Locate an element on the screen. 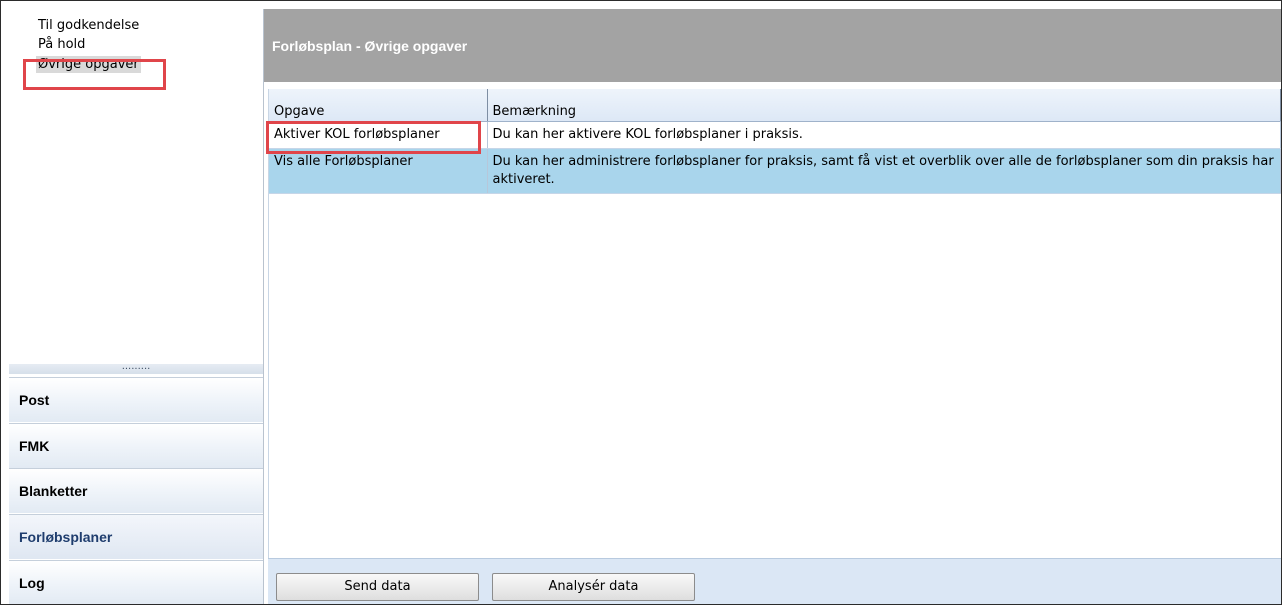 Image resolution: width=1282 pixels, height=605 pixels. page-title-bar: Forløbsplan - Øvrige opgaver is located at coordinates (772, 45).